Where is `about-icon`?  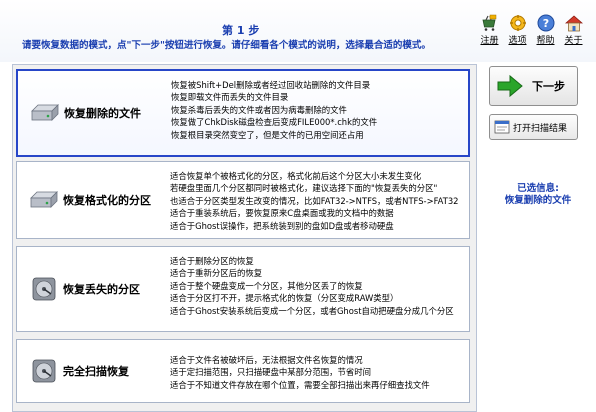
about-icon is located at coordinates (573, 23).